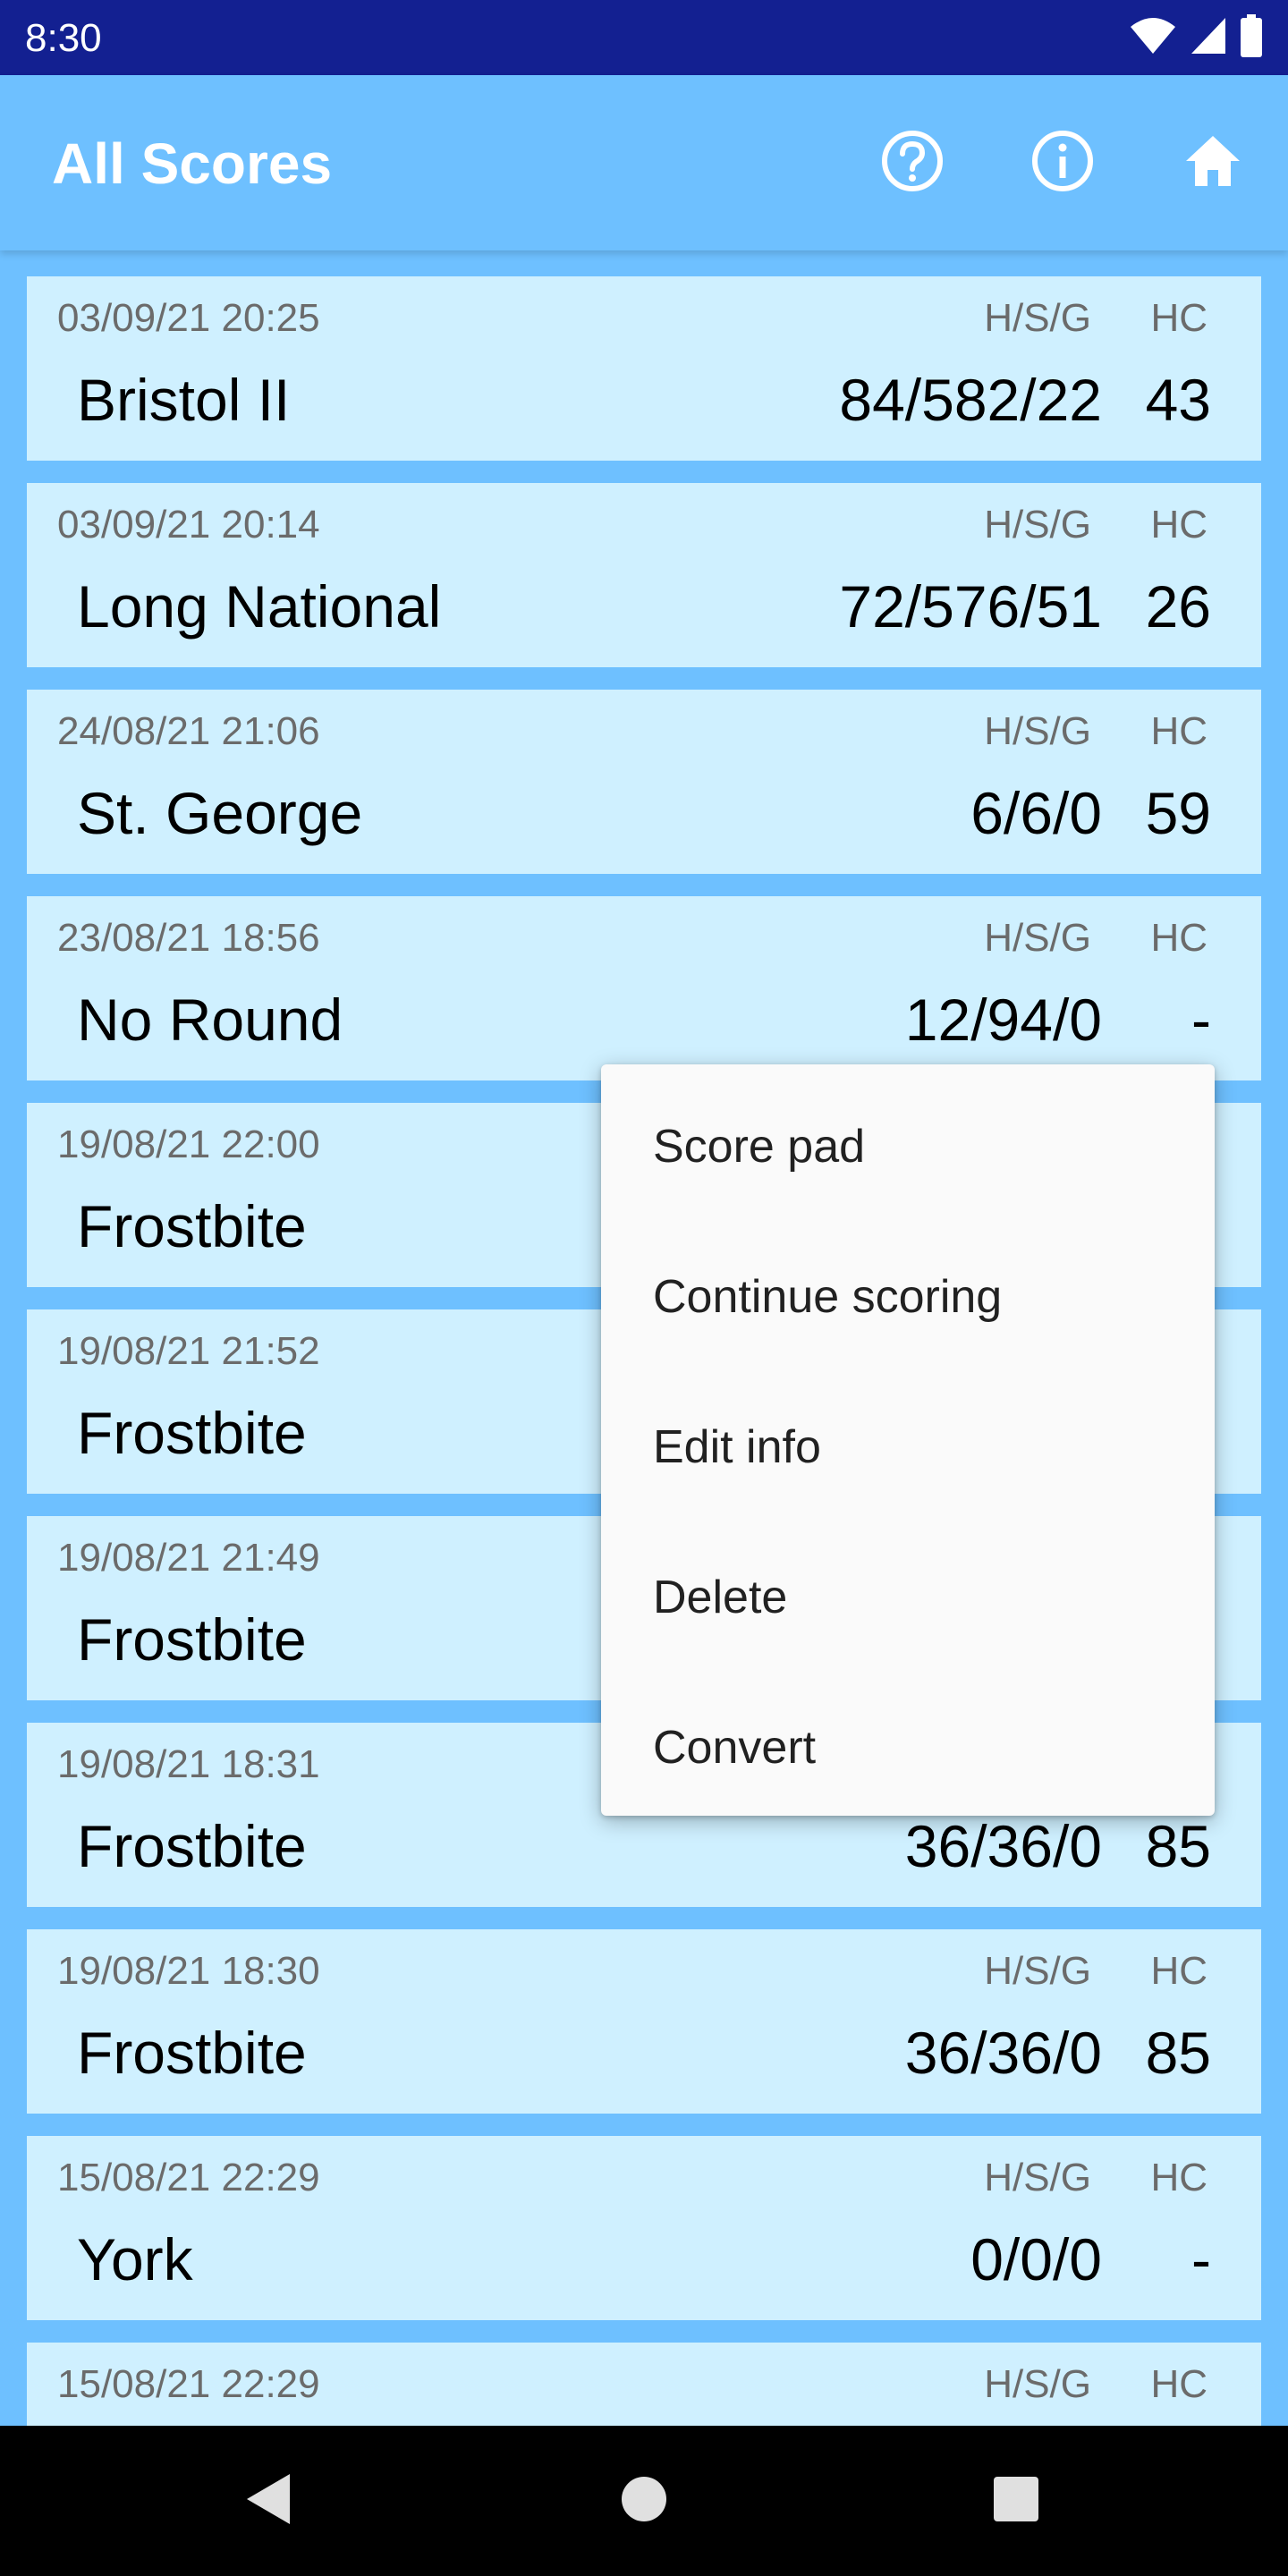 This screenshot has width=1288, height=2576. Describe the element at coordinates (192, 163) in the screenshot. I see `page-title: All Scores` at that location.